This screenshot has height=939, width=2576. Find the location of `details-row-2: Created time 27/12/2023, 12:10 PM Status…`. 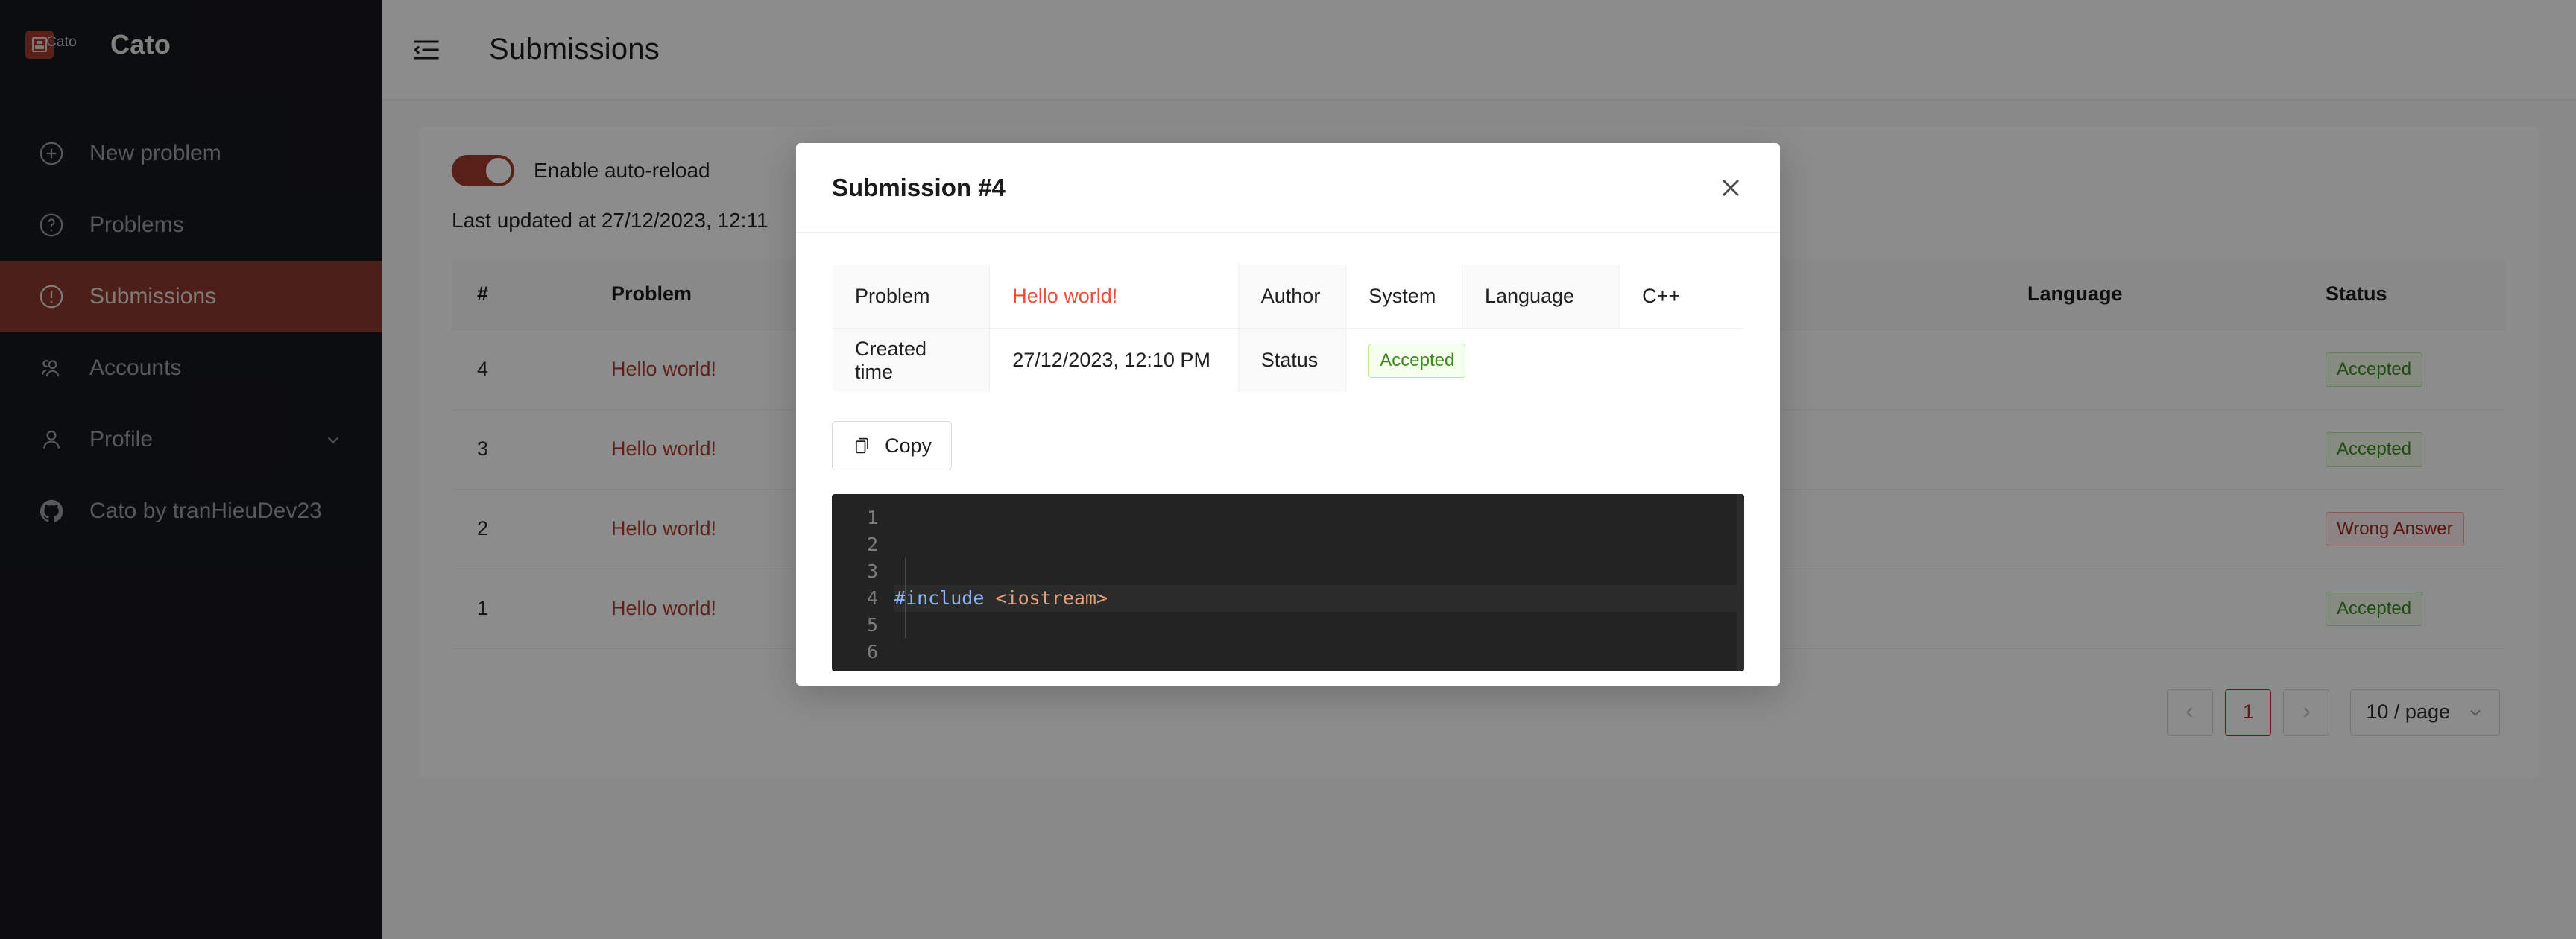

details-row-2: Created time 27/12/2023, 12:10 PM Status… is located at coordinates (1288, 360).